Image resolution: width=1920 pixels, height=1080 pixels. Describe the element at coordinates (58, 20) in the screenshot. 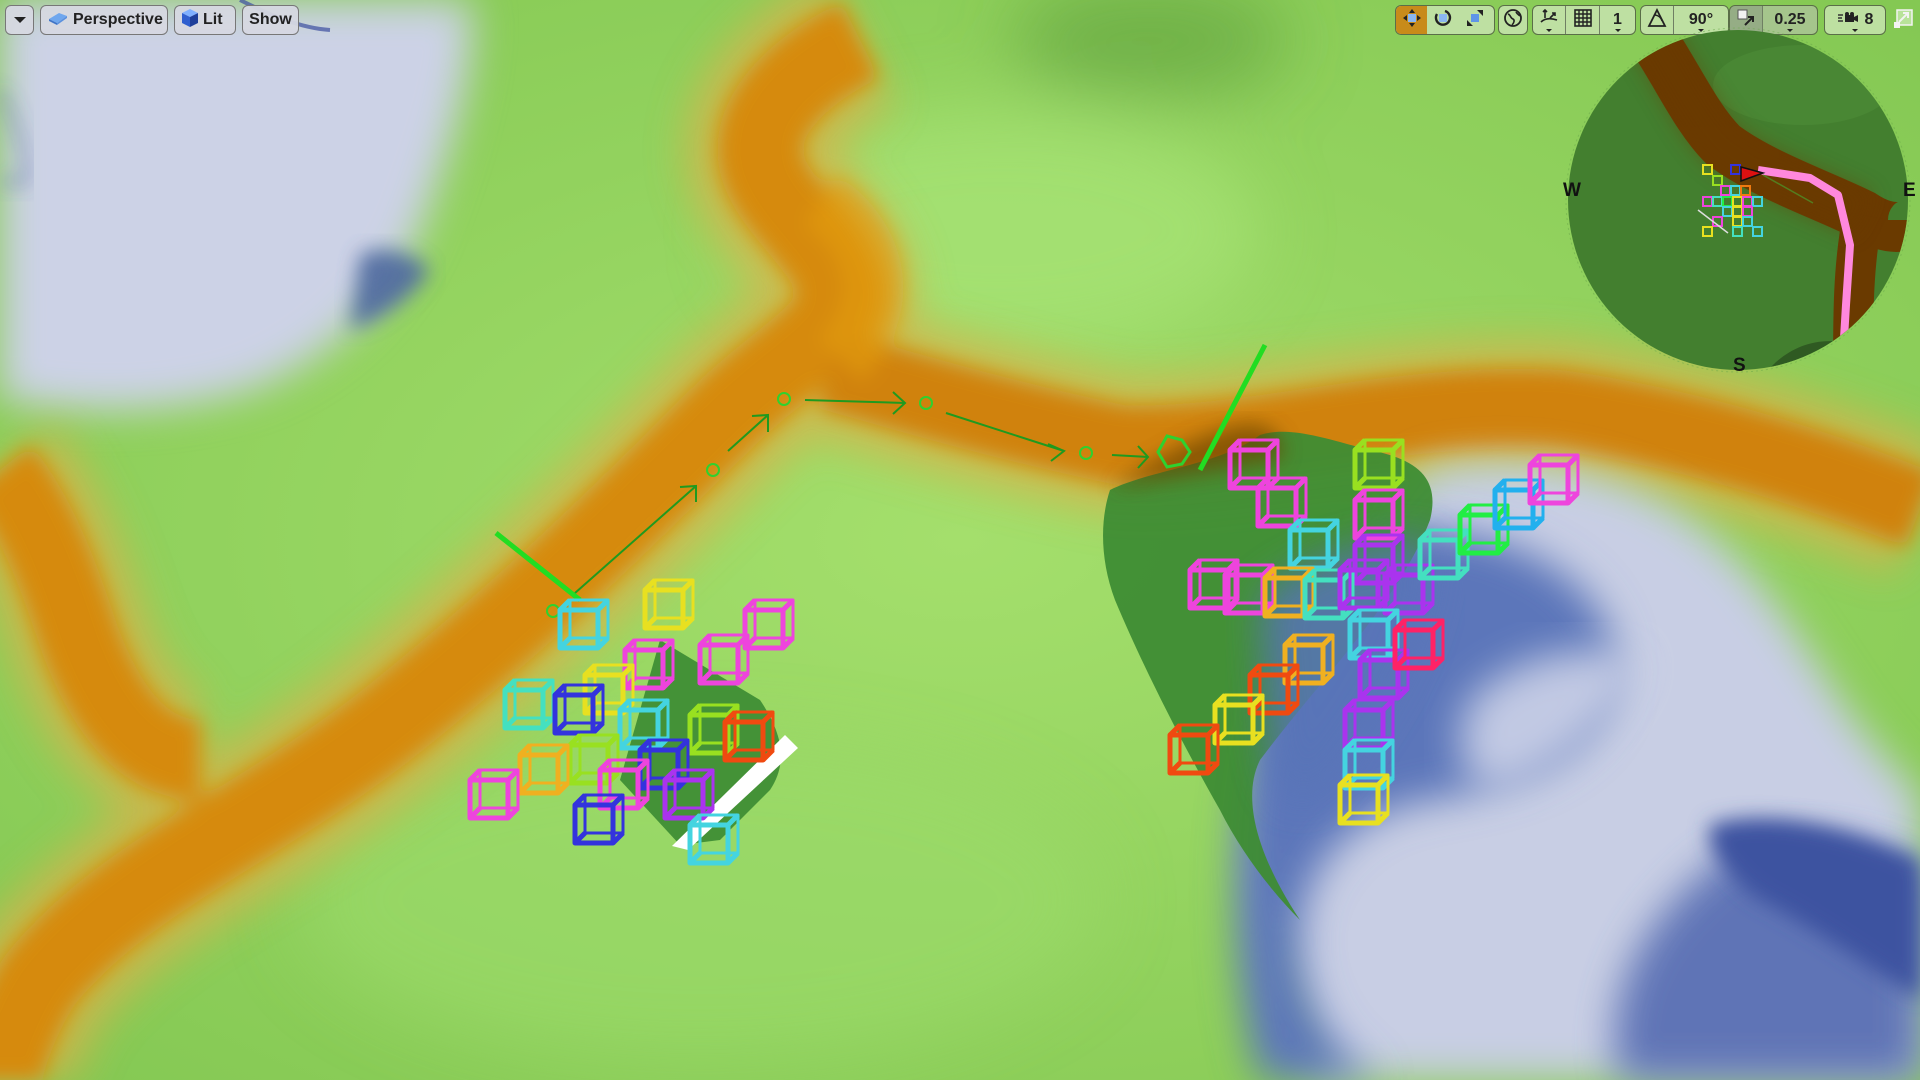

I see `perspective-camera-icon` at that location.